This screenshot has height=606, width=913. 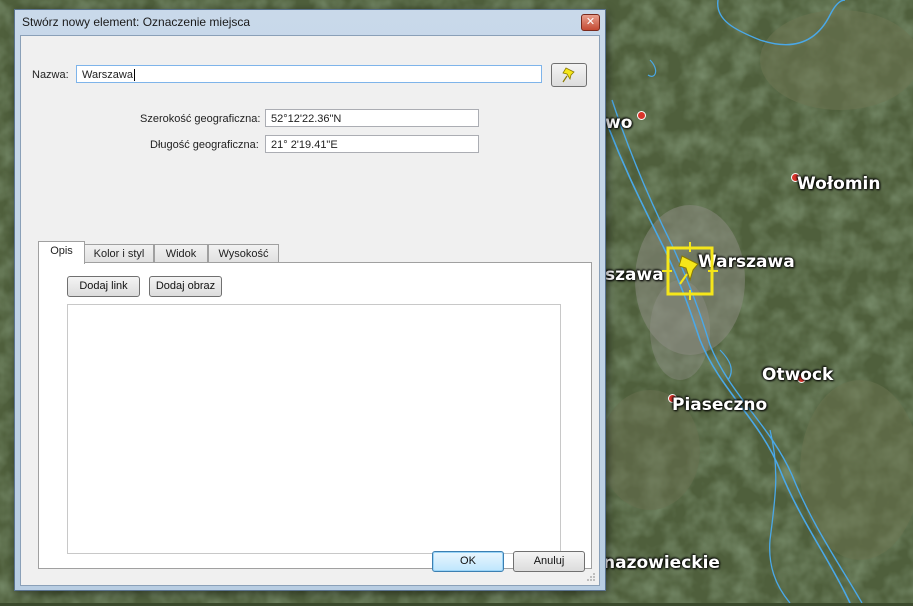 I want to click on dialog-title: Stwórz nowy element: Oznaczenie miejsca, so click(x=136, y=22).